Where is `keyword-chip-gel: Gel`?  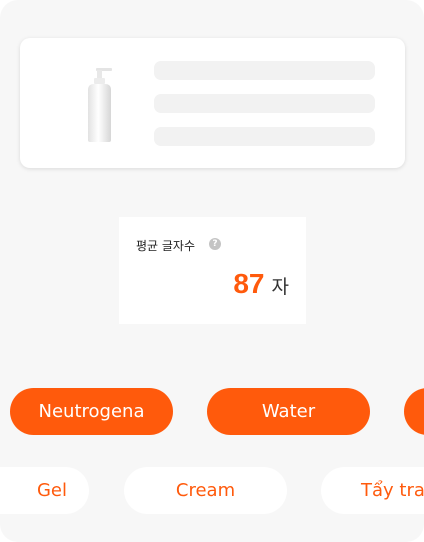 keyword-chip-gel: Gel is located at coordinates (44, 490).